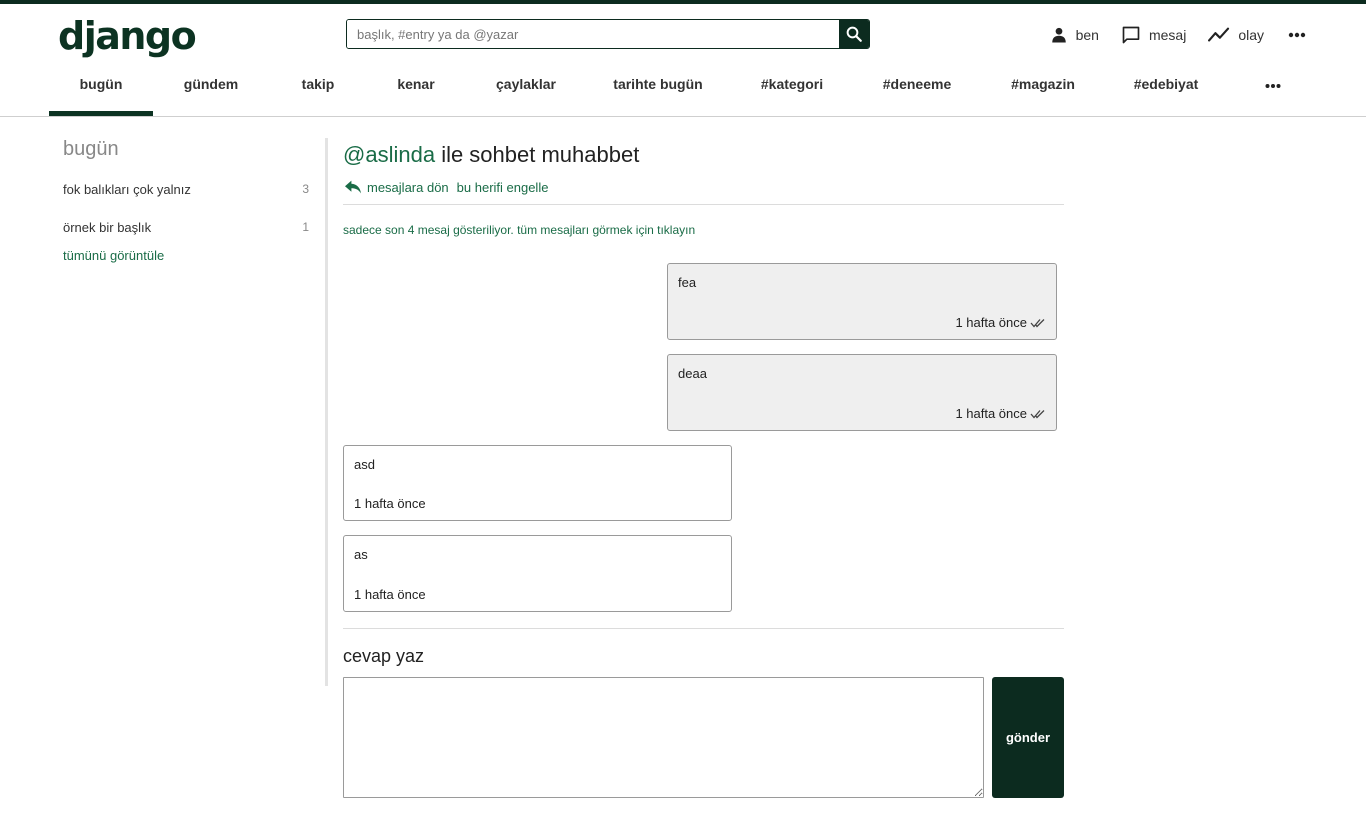 The height and width of the screenshot is (814, 1366). I want to click on tab-magazin: #magazin, so click(1043, 90).